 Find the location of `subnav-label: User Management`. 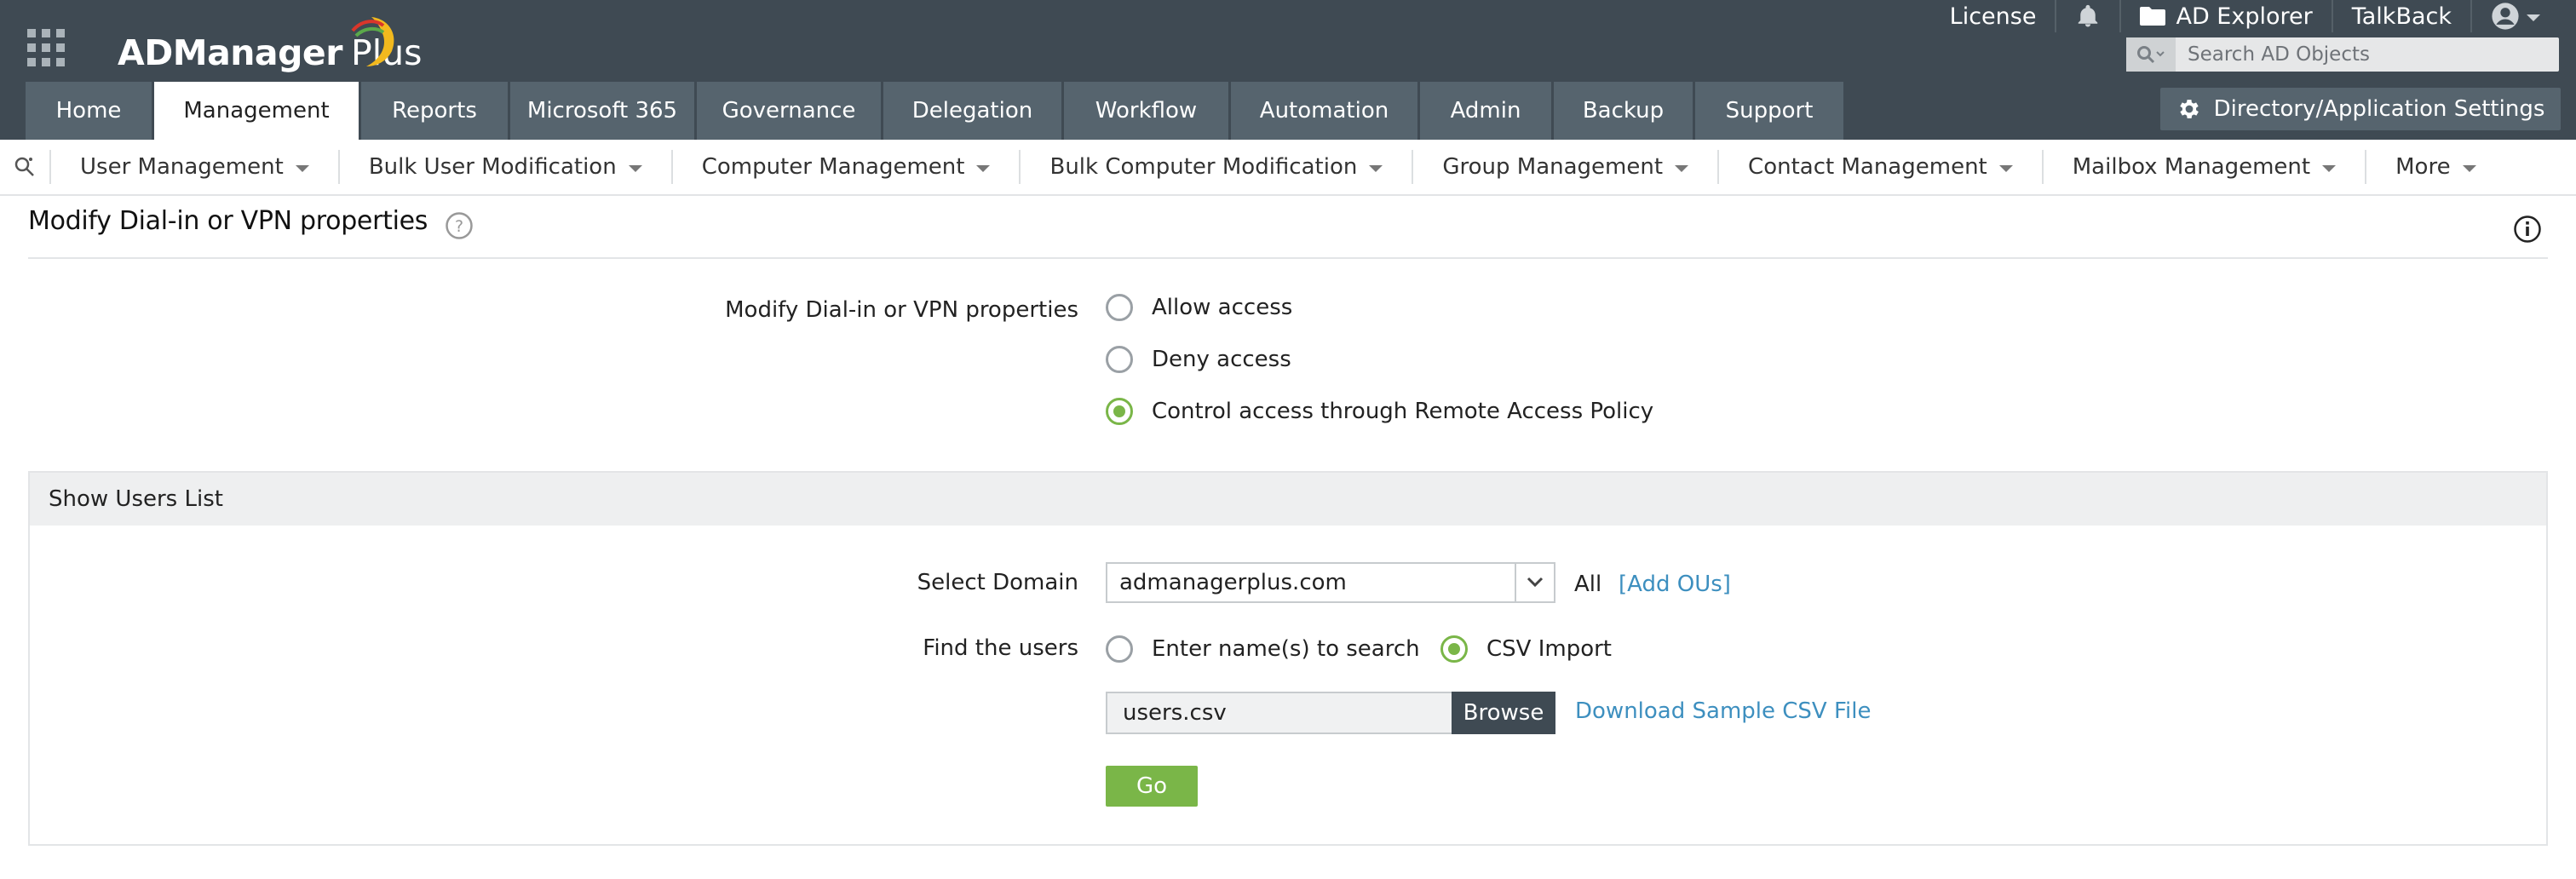

subnav-label: User Management is located at coordinates (182, 167).